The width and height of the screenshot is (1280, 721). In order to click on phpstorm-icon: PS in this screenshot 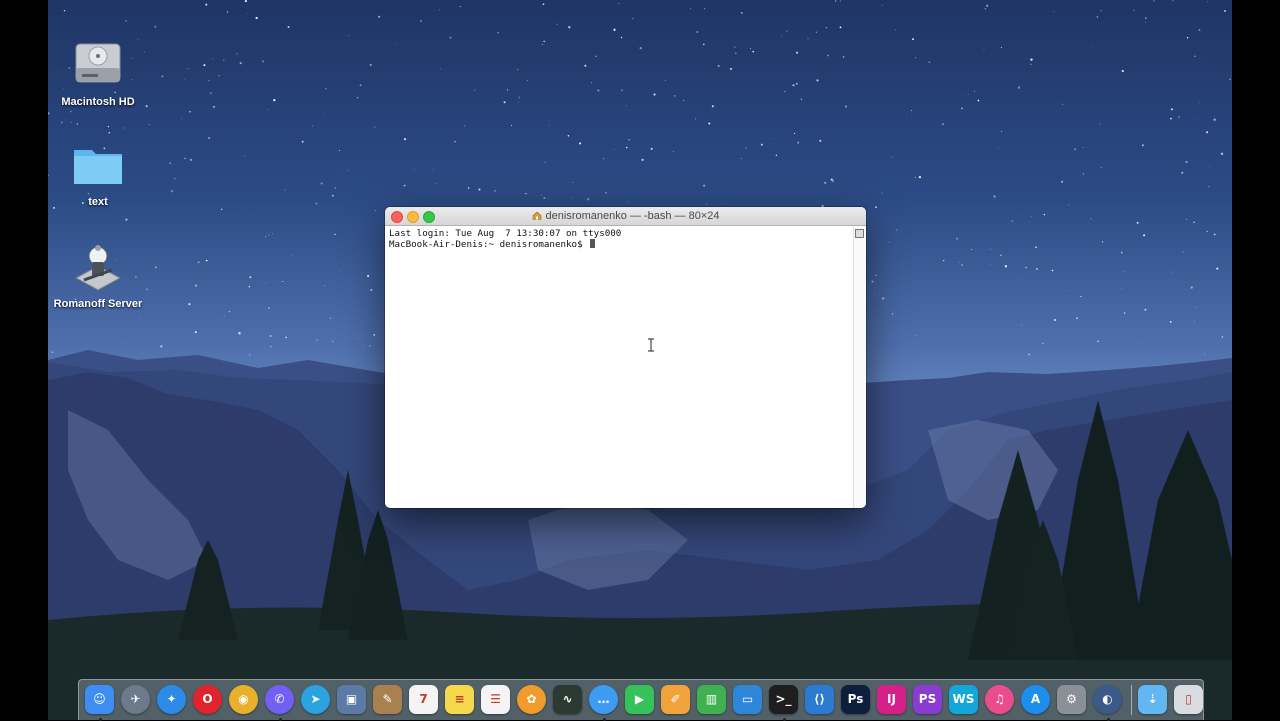, I will do `click(927, 699)`.